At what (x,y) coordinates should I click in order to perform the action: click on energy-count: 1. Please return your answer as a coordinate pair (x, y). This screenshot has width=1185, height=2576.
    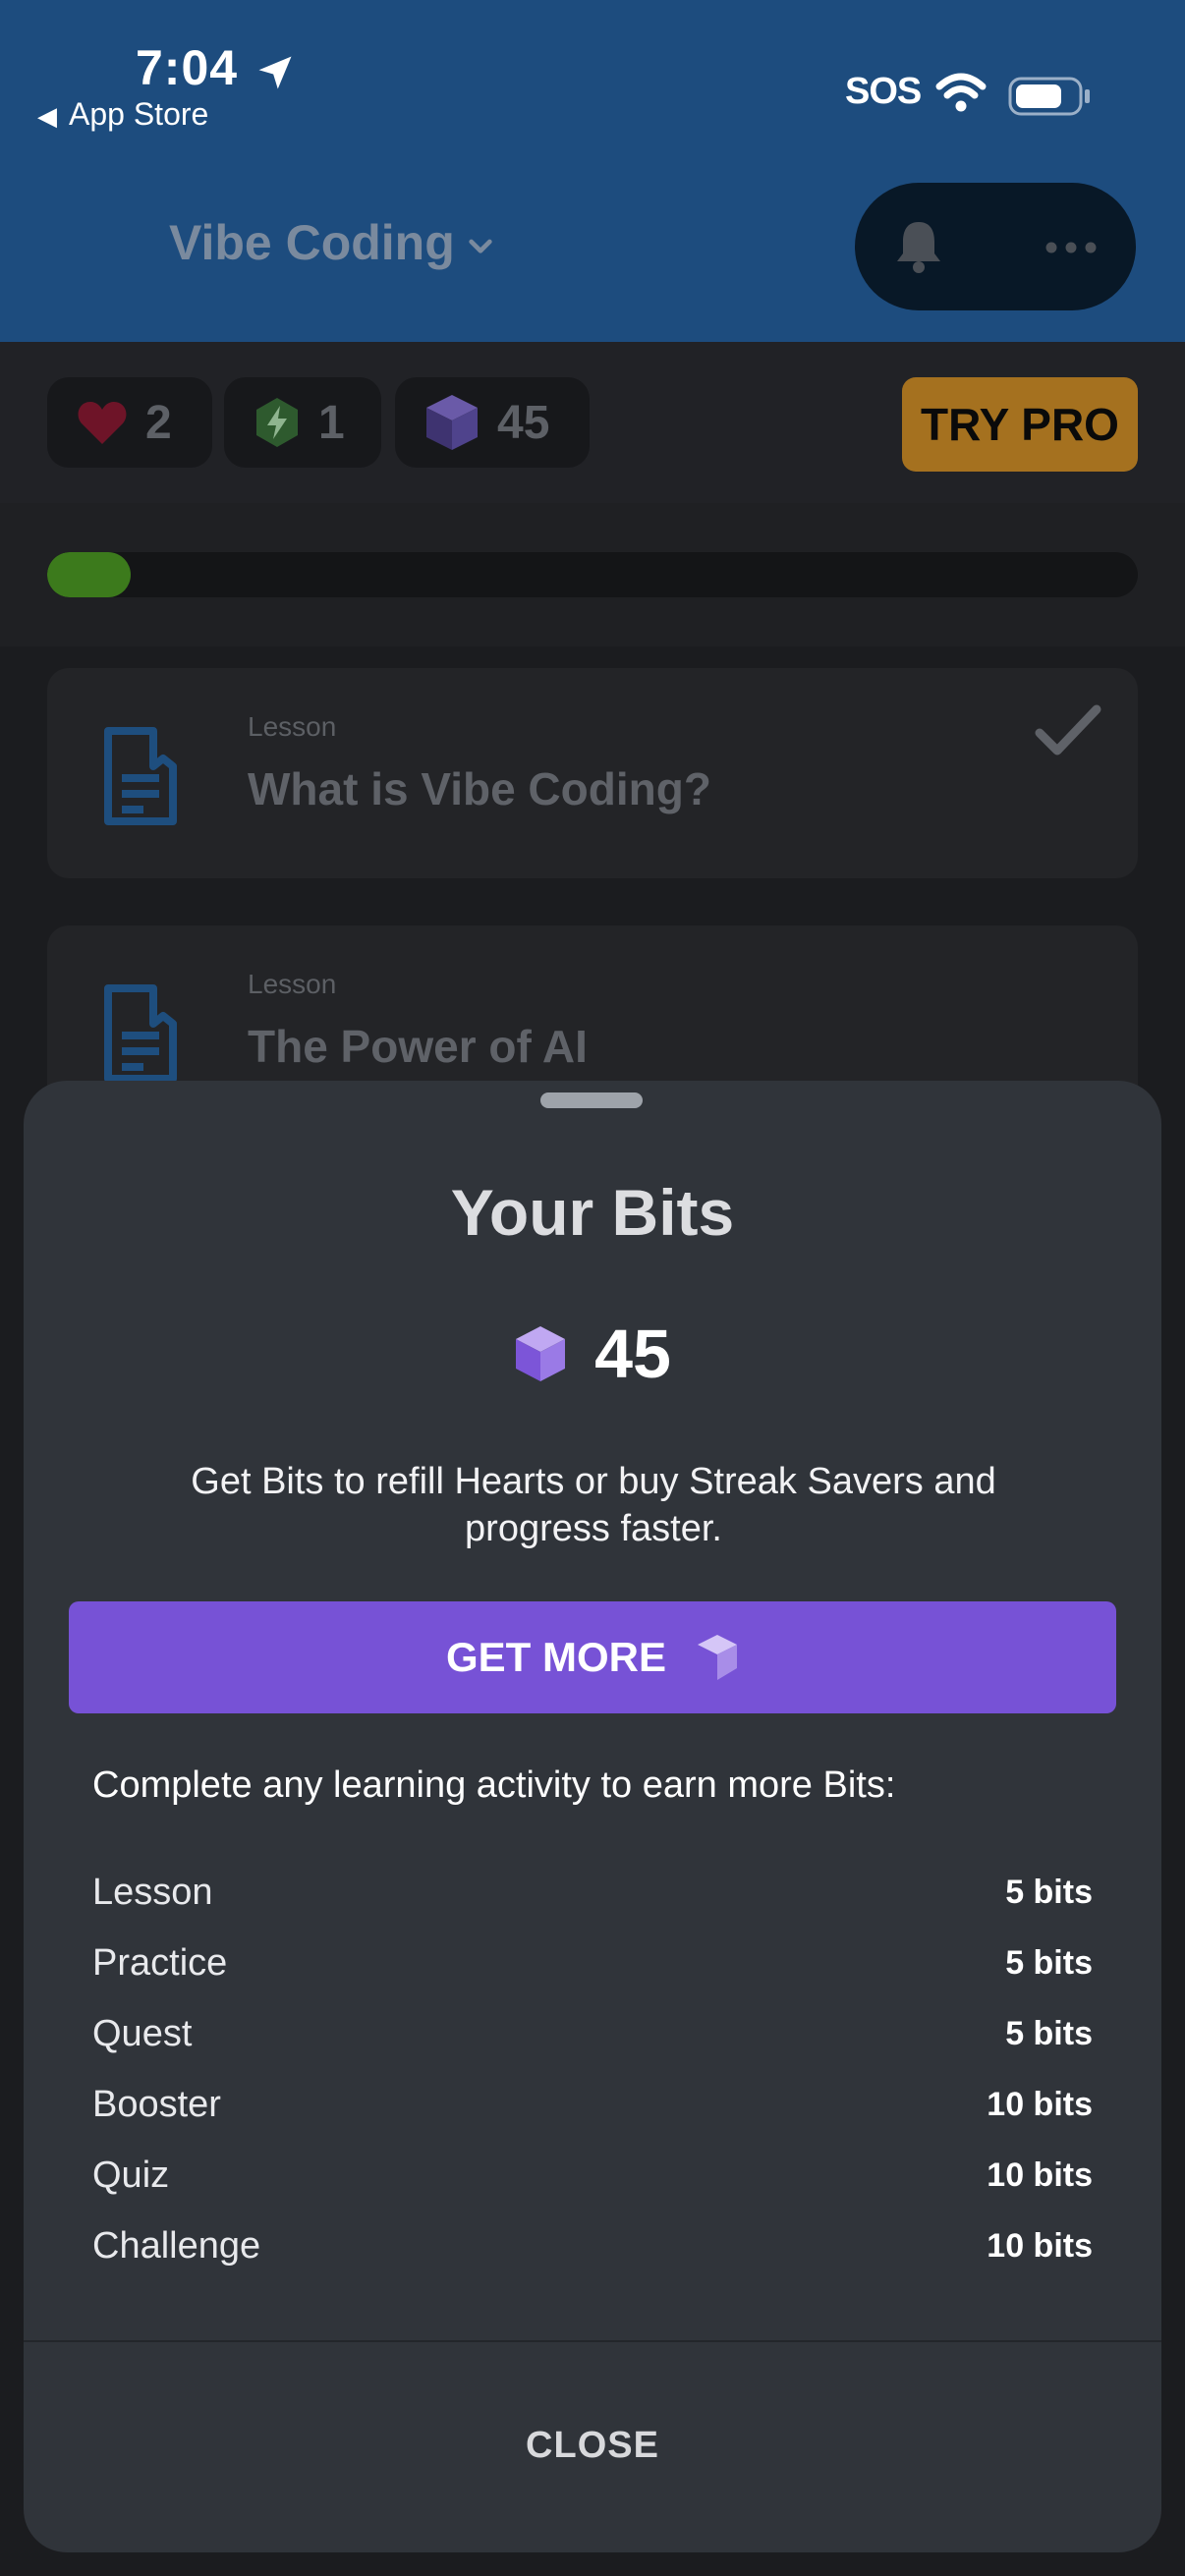
    Looking at the image, I should click on (332, 422).